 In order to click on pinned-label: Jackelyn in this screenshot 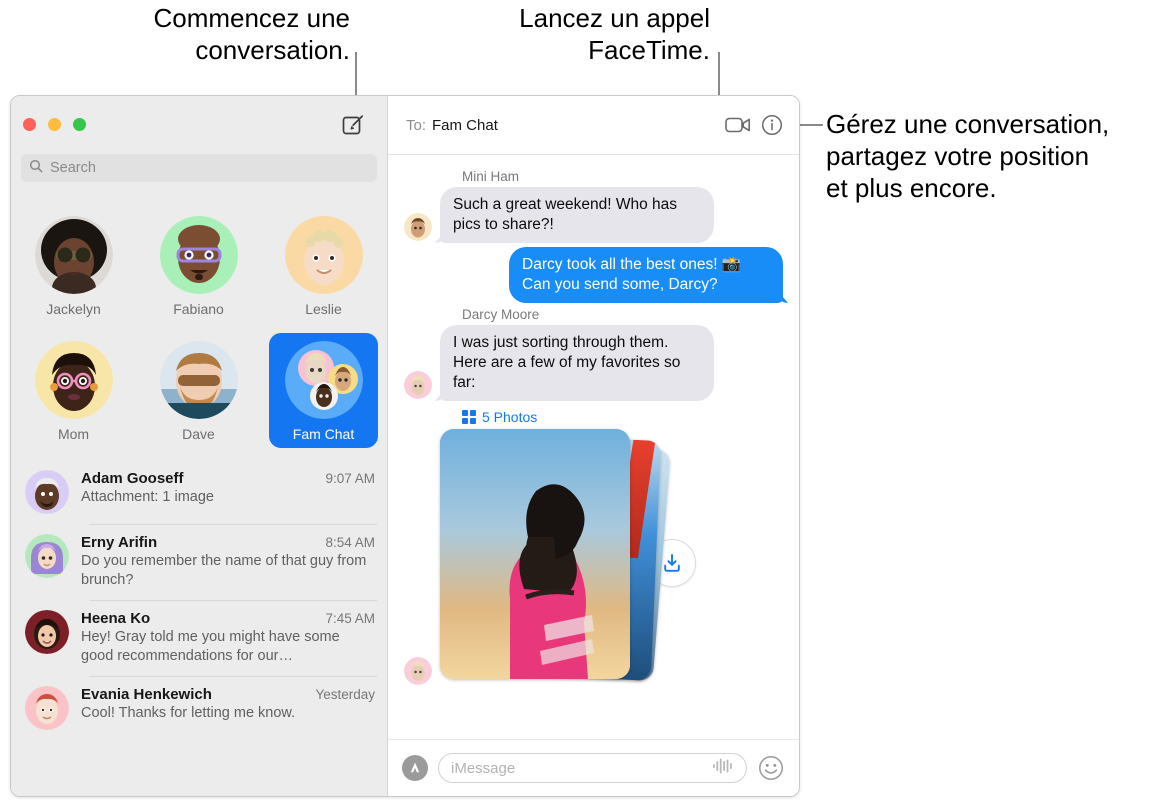, I will do `click(73, 309)`.